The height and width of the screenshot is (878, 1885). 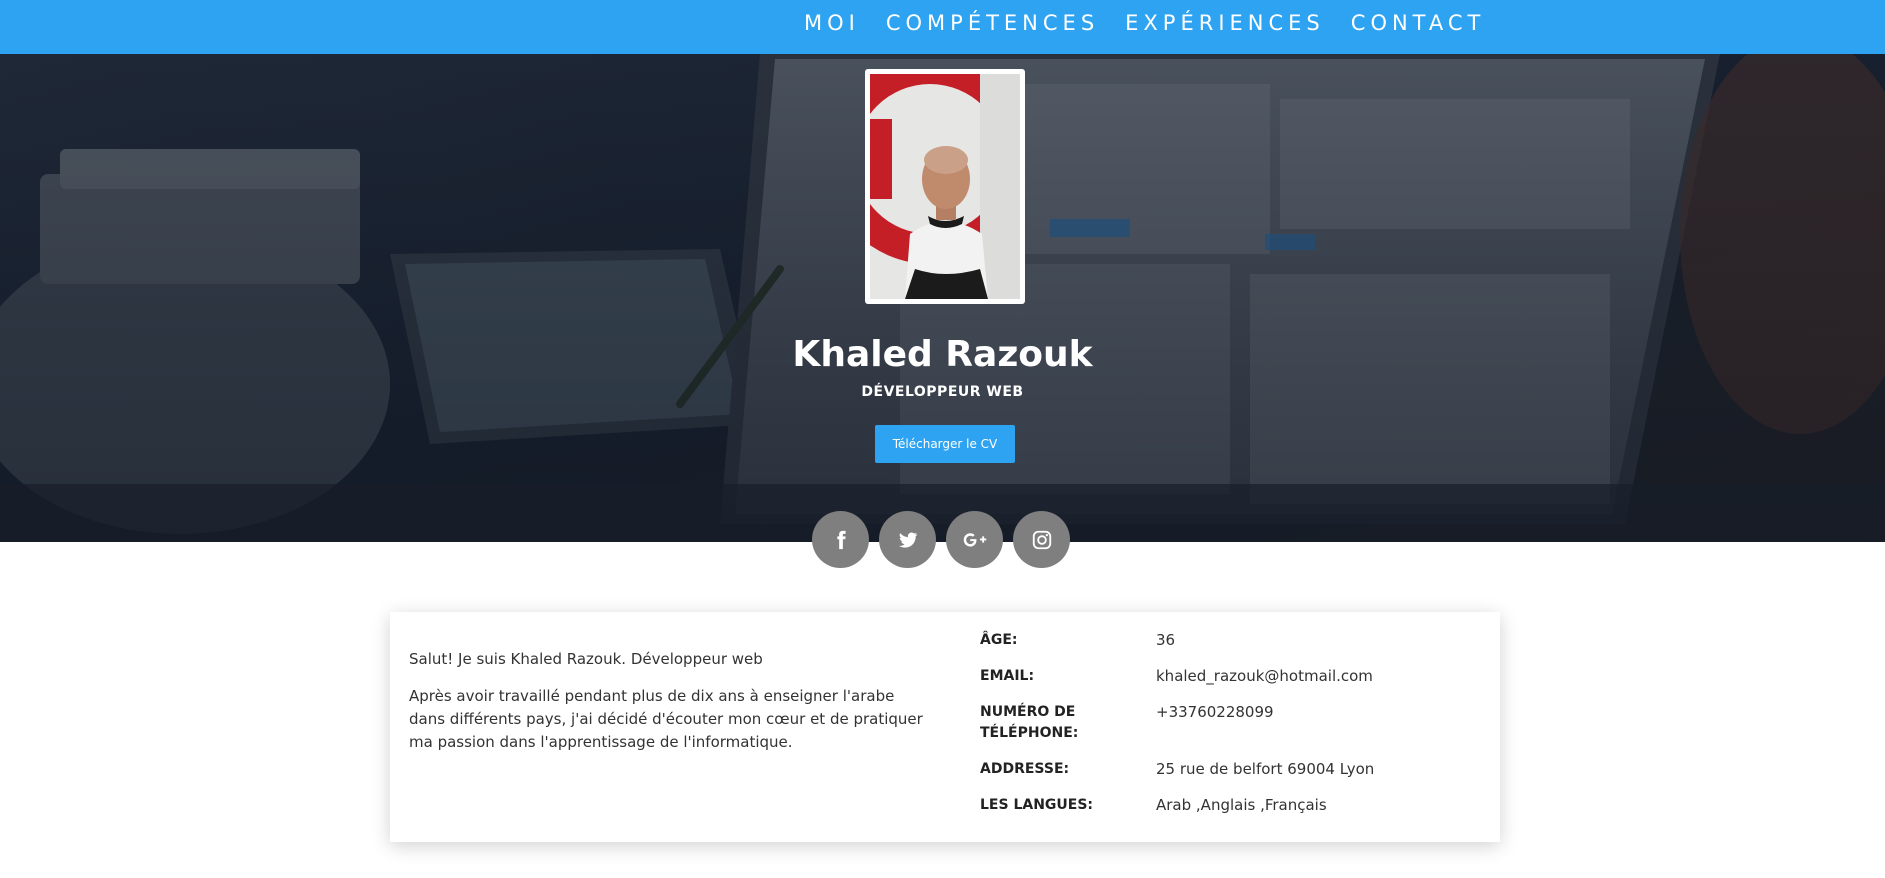 What do you see at coordinates (1037, 805) in the screenshot?
I see `info-label: LES LANGUES:` at bounding box center [1037, 805].